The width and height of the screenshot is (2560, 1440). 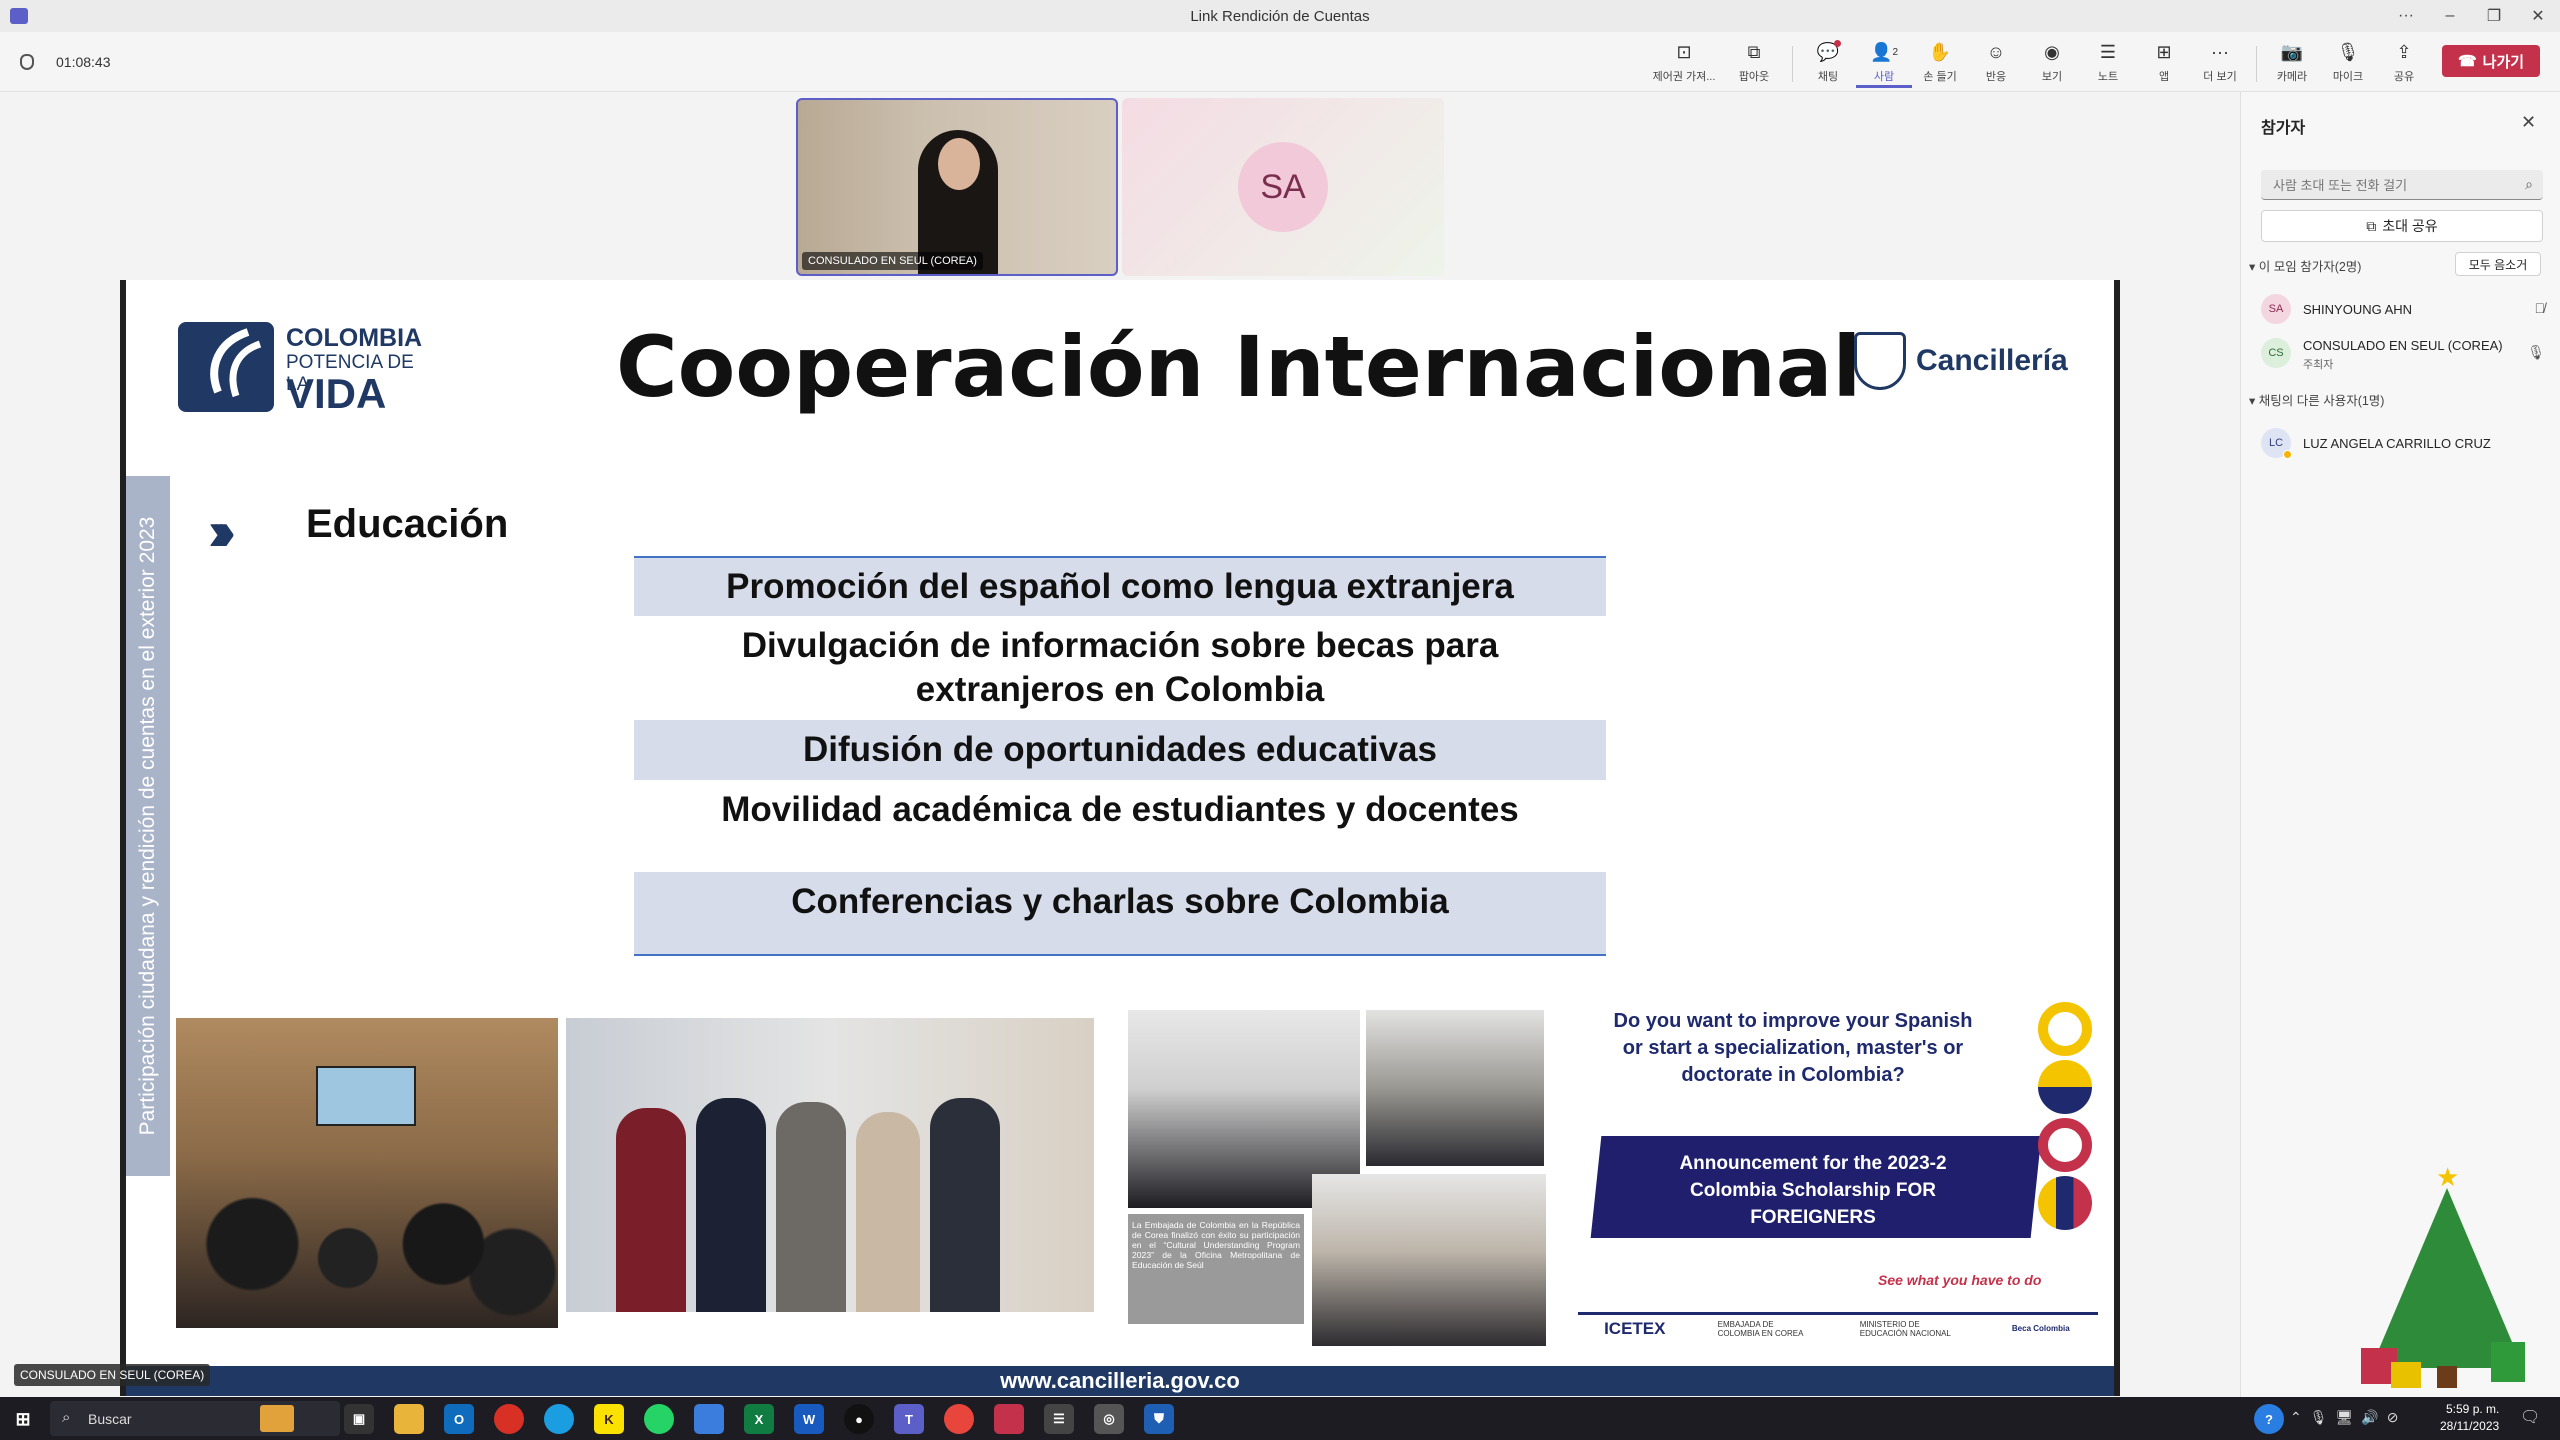 What do you see at coordinates (959, 1419) in the screenshot?
I see `chrome-profile-icon` at bounding box center [959, 1419].